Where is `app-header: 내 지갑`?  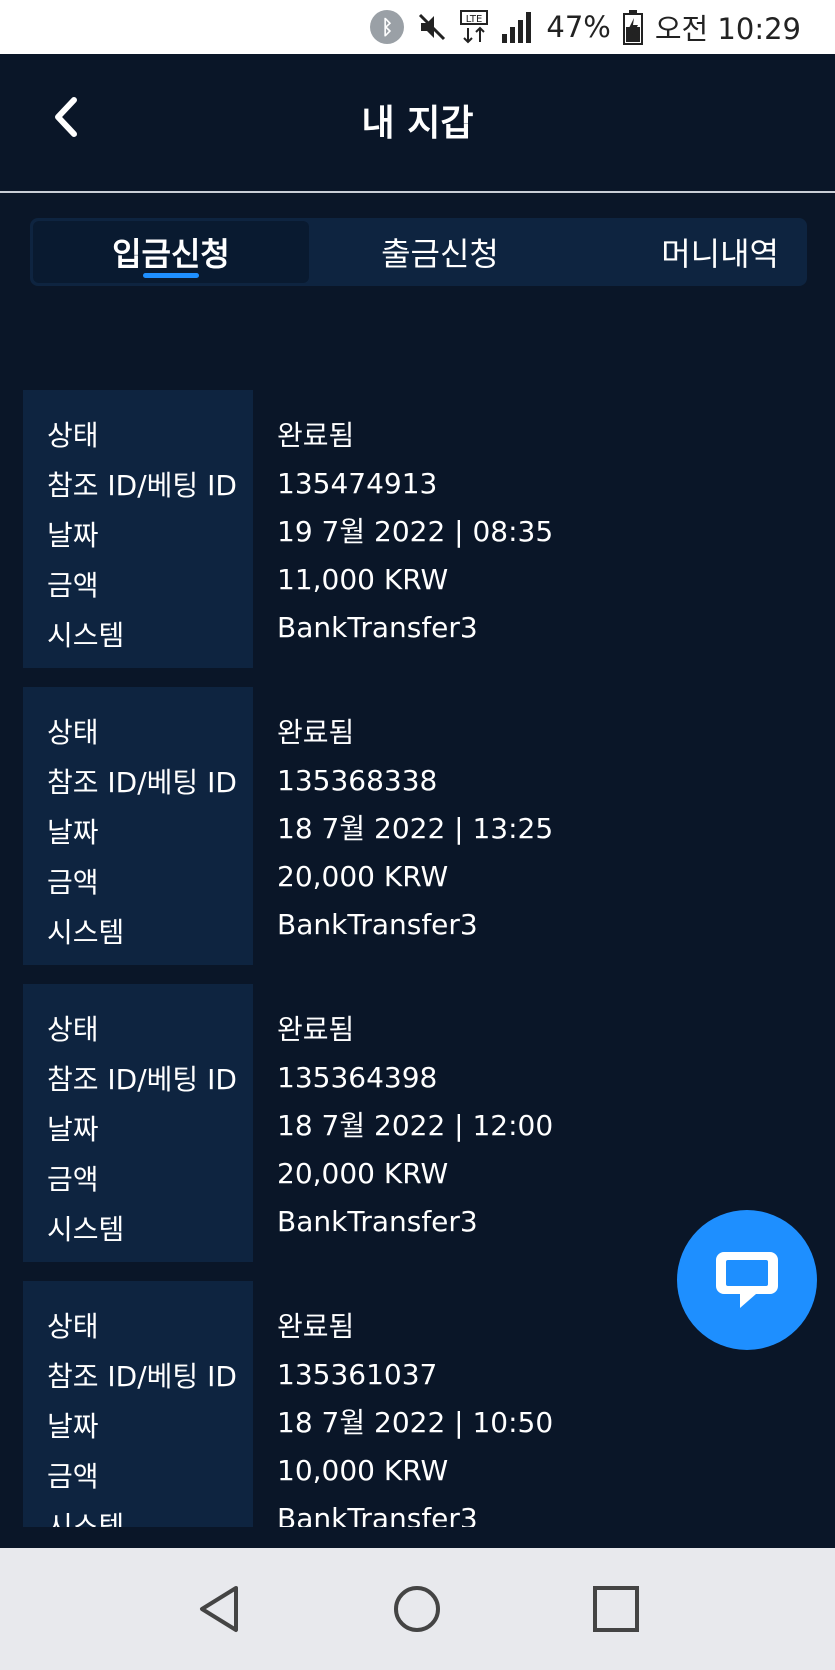 app-header: 내 지갑 is located at coordinates (417, 123).